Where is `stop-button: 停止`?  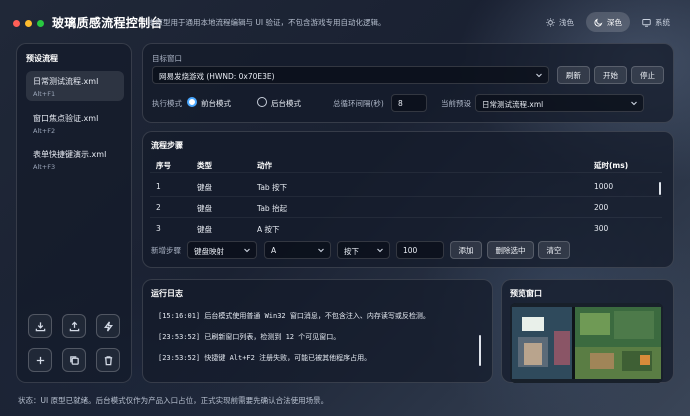 stop-button: 停止 is located at coordinates (647, 75).